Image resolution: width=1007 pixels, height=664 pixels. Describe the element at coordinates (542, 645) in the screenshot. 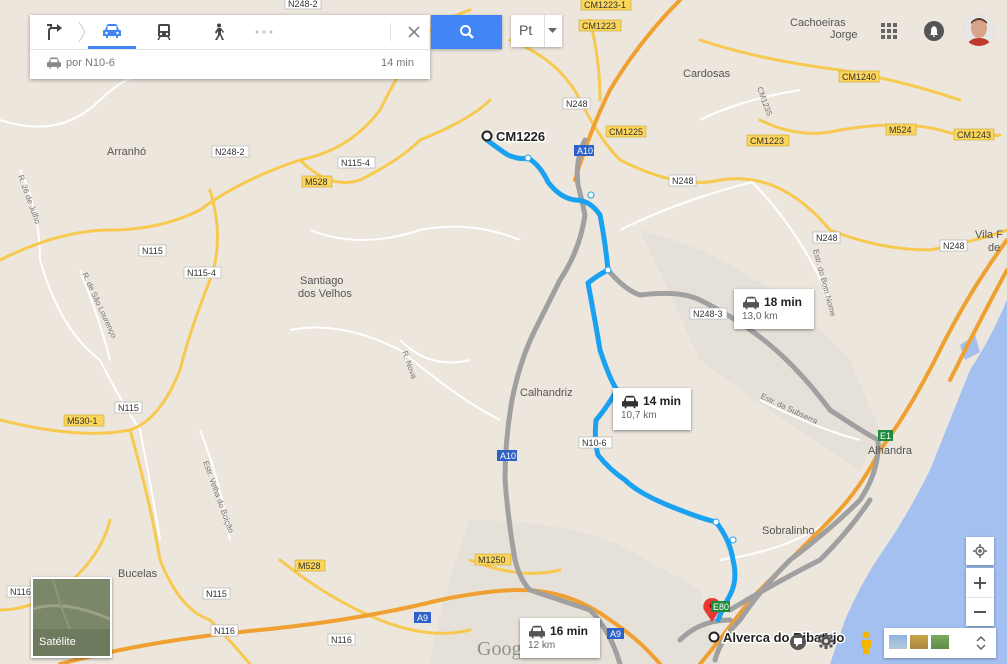

I see `route-distance: 12 km` at that location.